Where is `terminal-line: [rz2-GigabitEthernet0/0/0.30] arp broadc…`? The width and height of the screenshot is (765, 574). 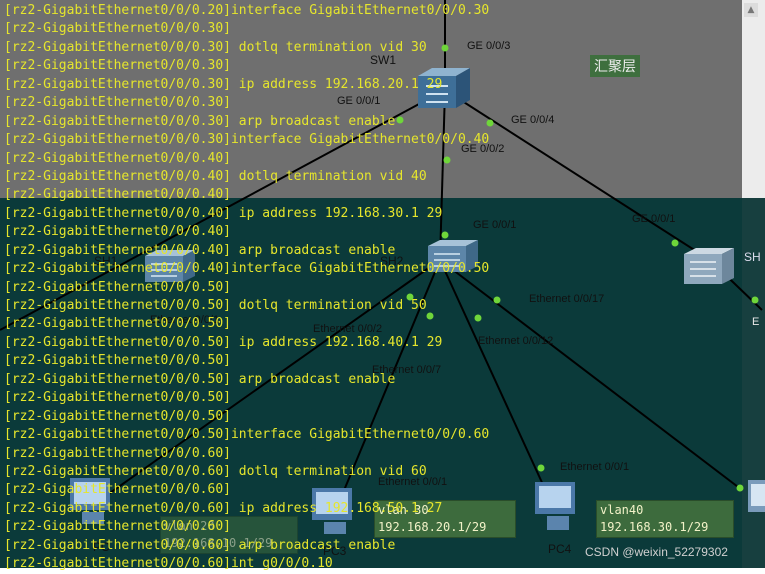
terminal-line: [rz2-GigabitEthernet0/0/0.30] arp broadc… is located at coordinates (200, 121).